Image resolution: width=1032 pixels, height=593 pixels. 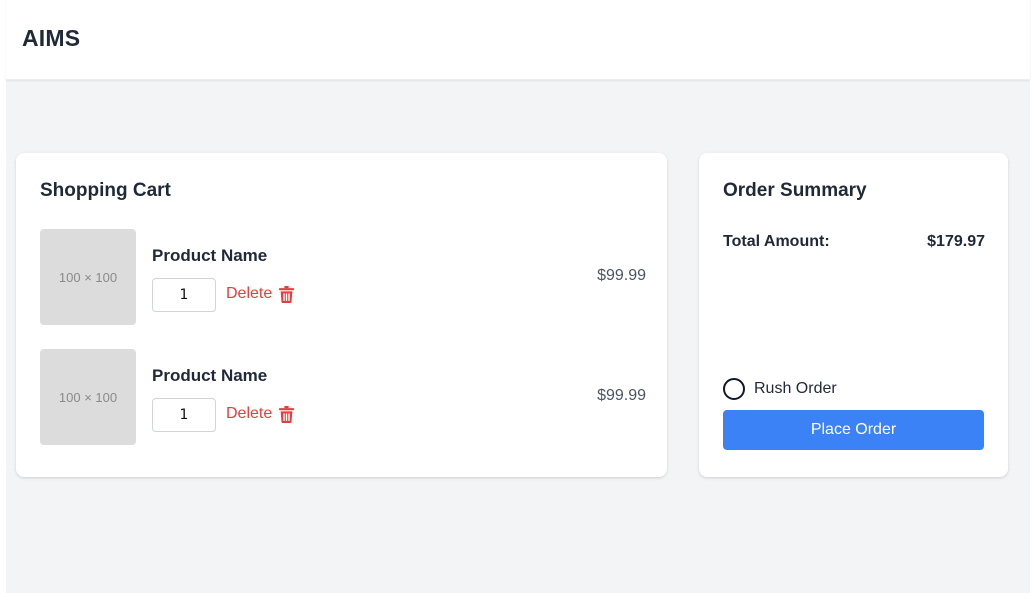 I want to click on rush-order-label: Rush Order, so click(x=795, y=388).